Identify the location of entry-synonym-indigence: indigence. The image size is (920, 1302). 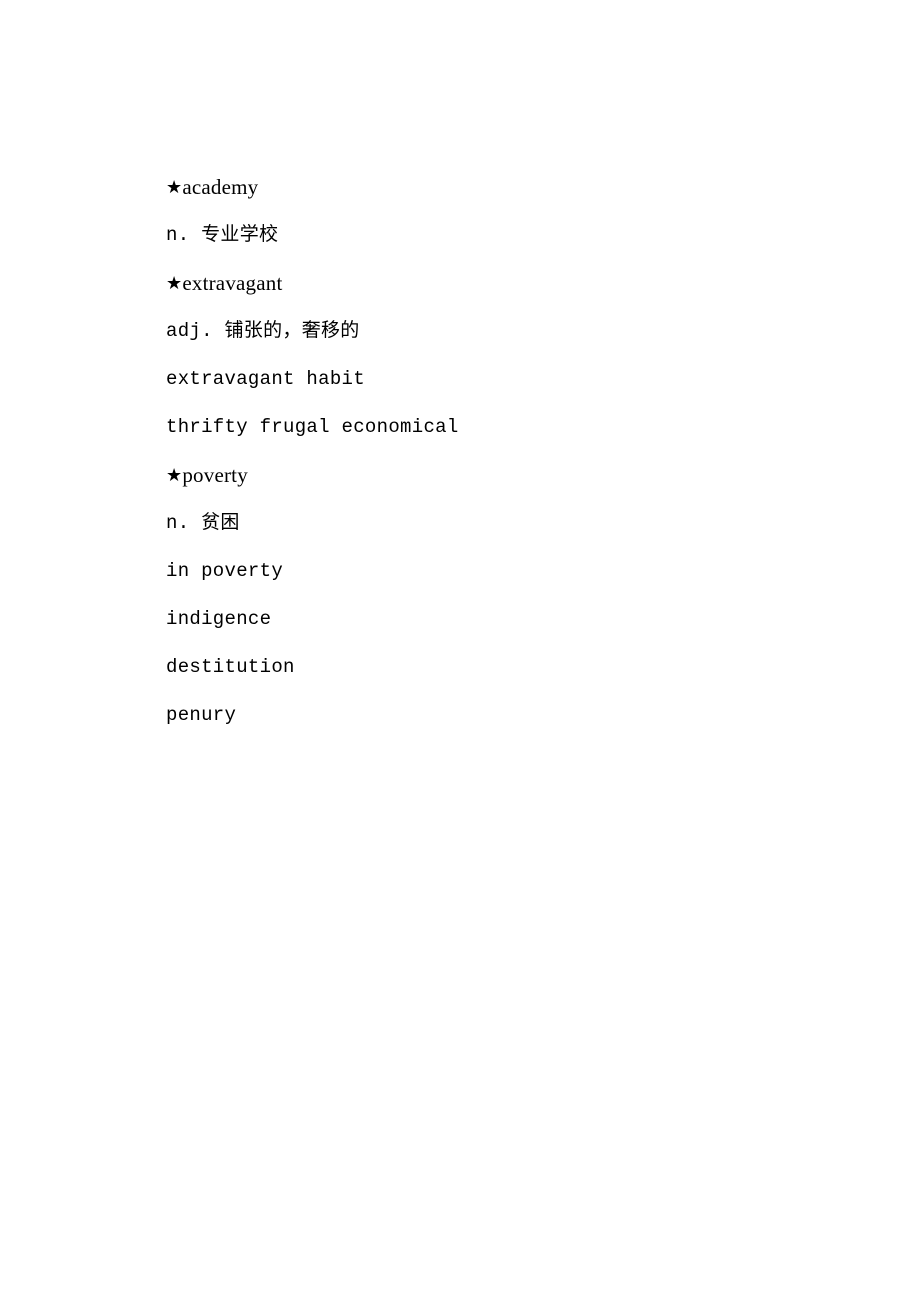
(219, 619).